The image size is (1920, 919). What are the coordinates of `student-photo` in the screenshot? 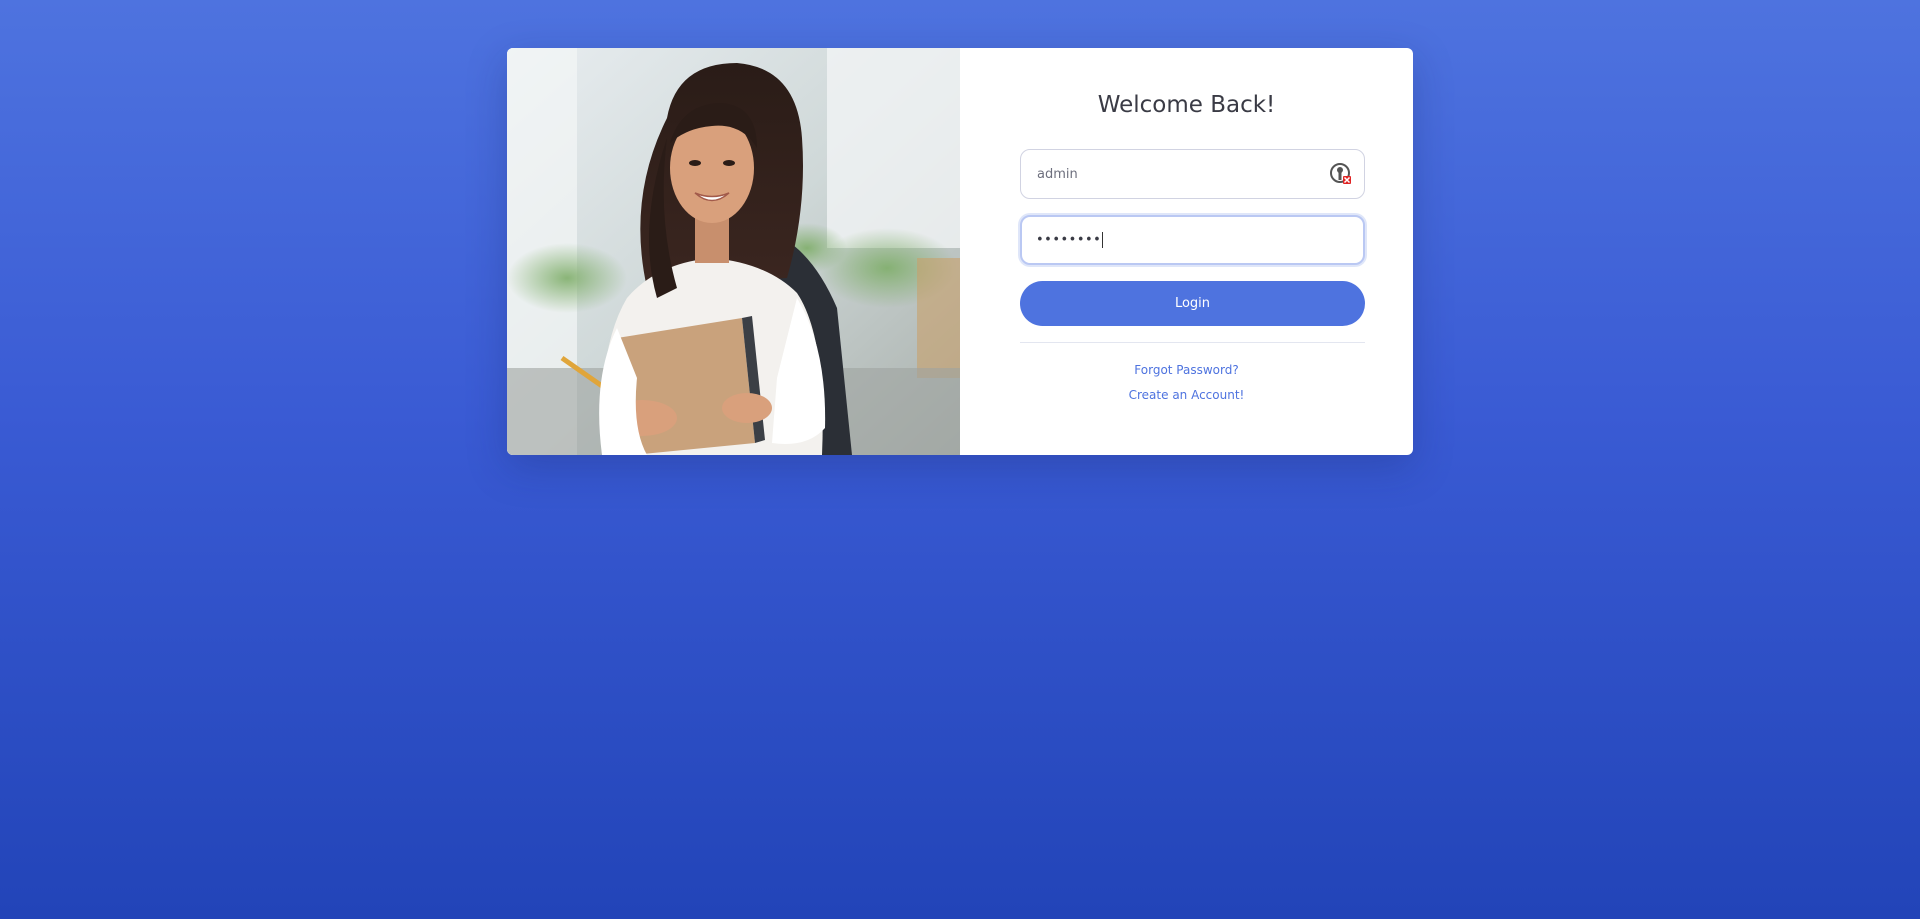 It's located at (733, 251).